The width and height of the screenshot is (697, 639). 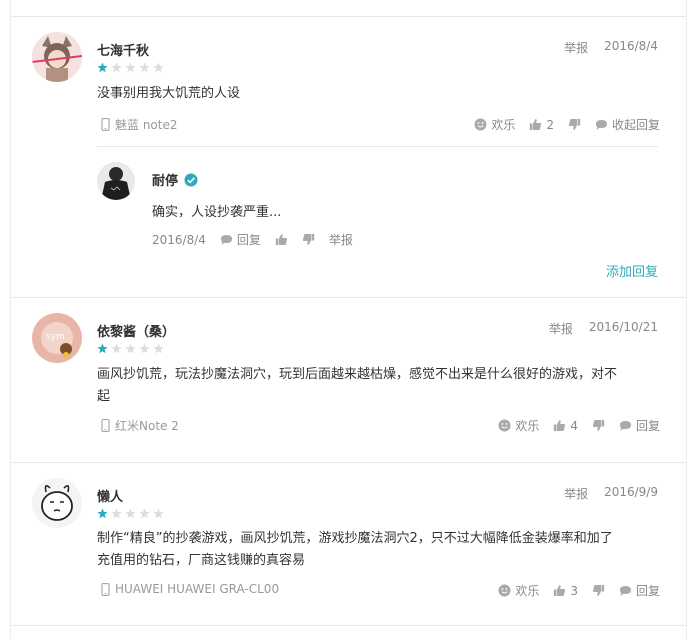 What do you see at coordinates (123, 49) in the screenshot?
I see `review-username: 七海千秋` at bounding box center [123, 49].